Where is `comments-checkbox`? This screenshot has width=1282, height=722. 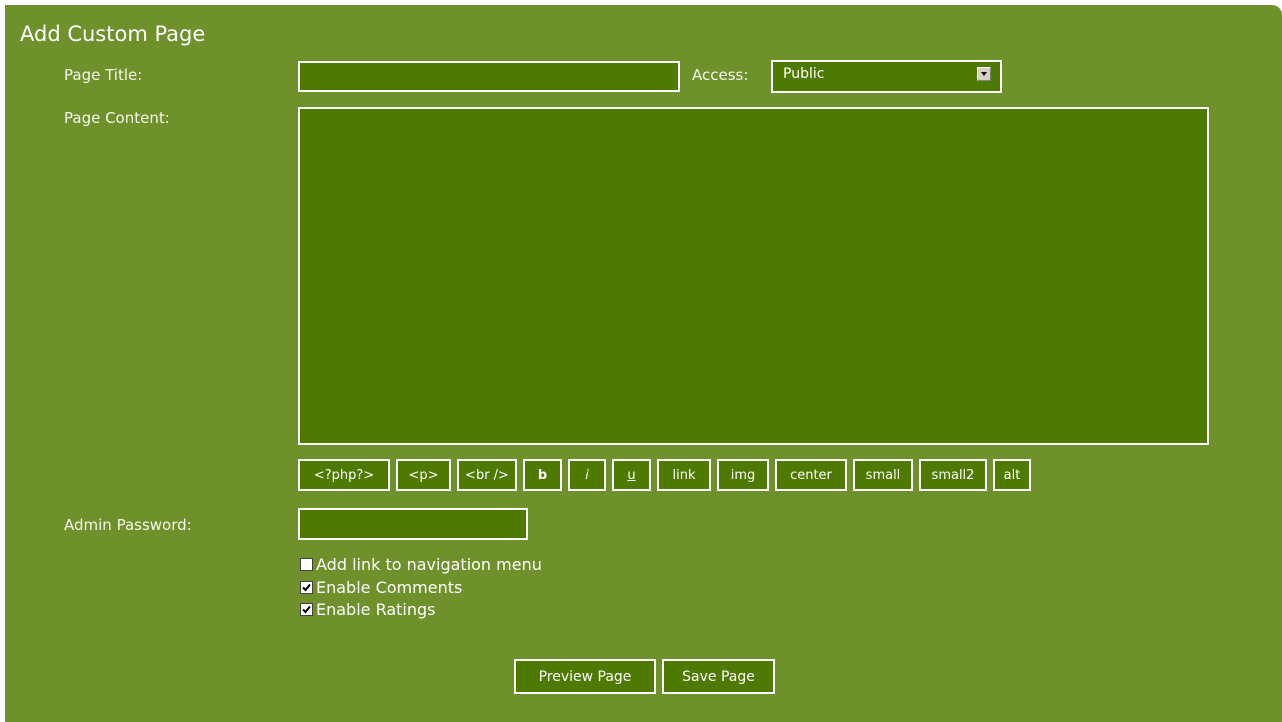 comments-checkbox is located at coordinates (306, 587).